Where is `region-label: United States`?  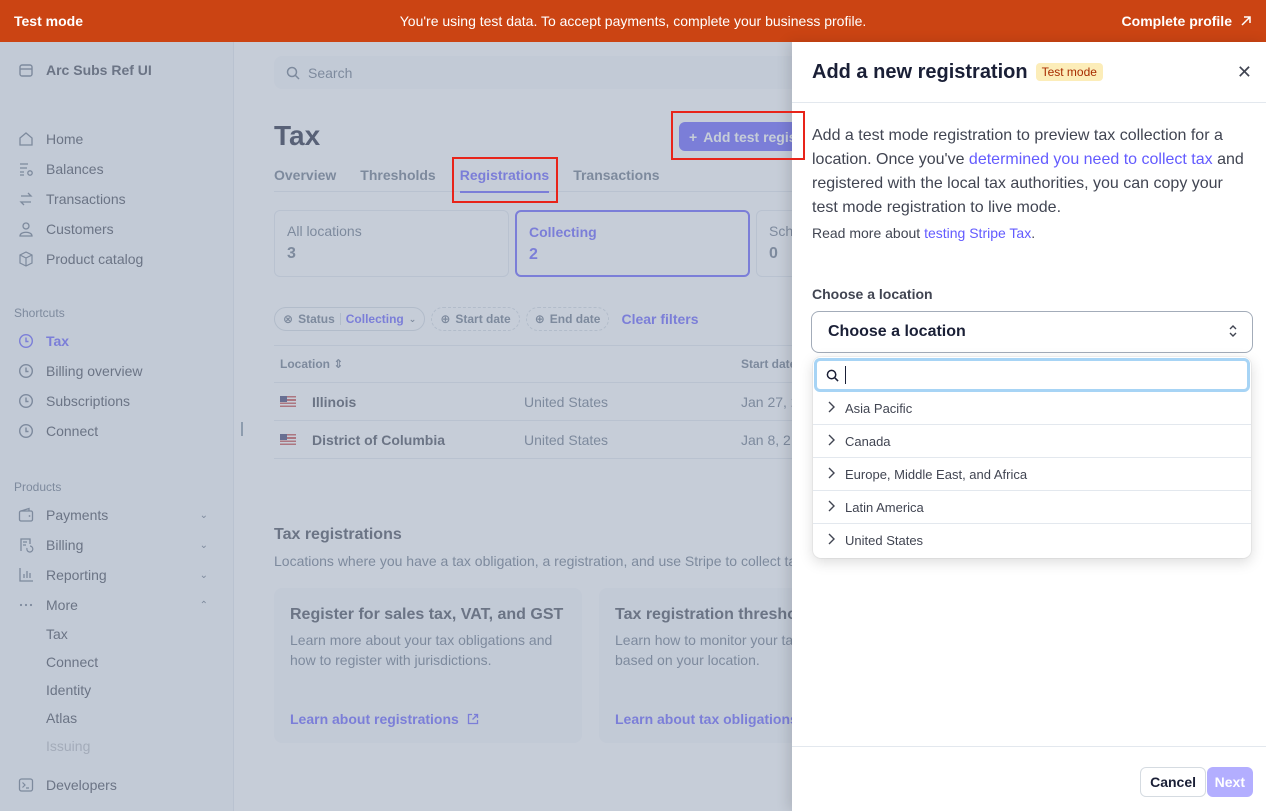
region-label: United States is located at coordinates (884, 540).